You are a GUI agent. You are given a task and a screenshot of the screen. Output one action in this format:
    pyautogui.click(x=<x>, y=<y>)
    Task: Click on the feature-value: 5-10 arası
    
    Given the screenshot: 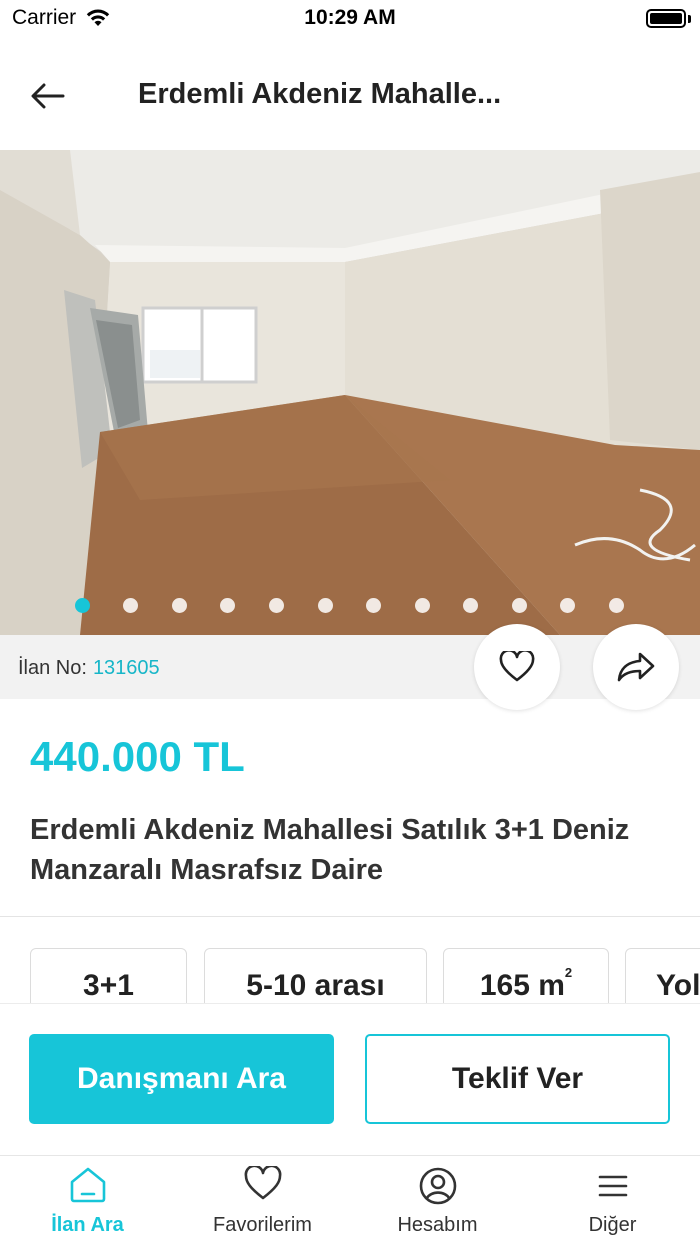 What is the action you would take?
    pyautogui.click(x=315, y=985)
    